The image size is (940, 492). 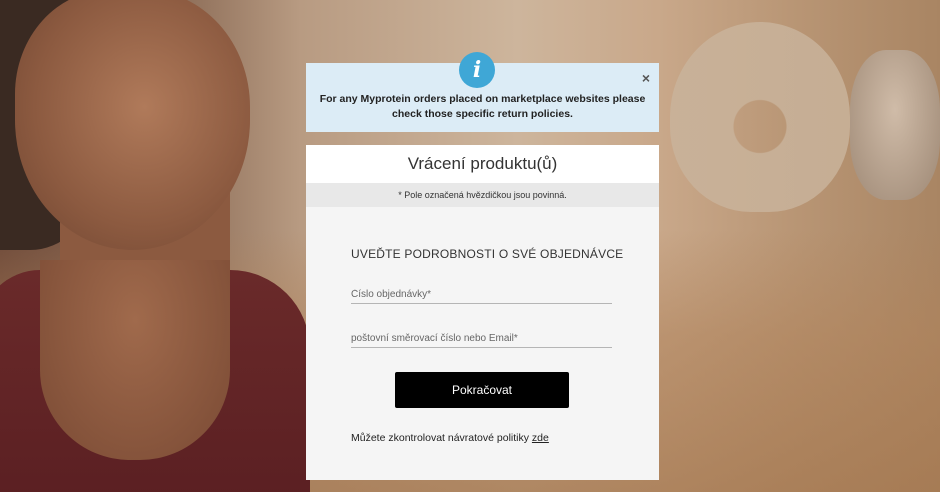 I want to click on page-title: Vrácení produktu(ů), so click(x=482, y=164).